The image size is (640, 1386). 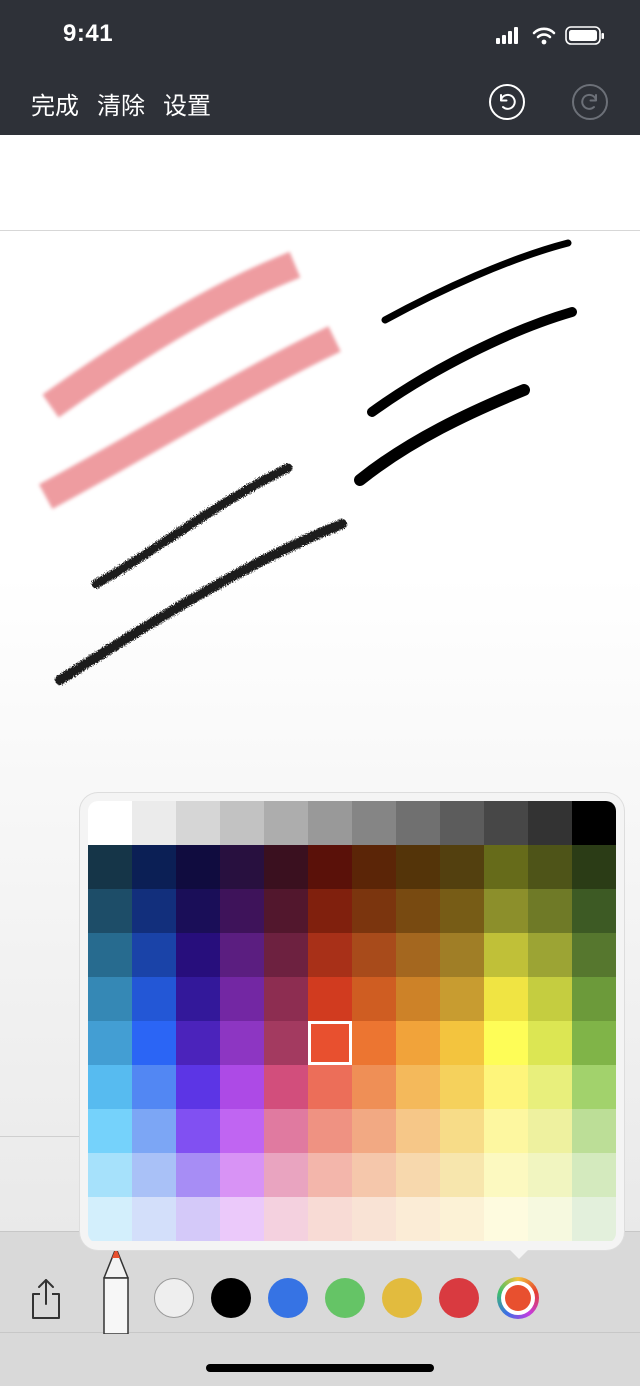 What do you see at coordinates (402, 1298) in the screenshot?
I see `color-swatch-yellow` at bounding box center [402, 1298].